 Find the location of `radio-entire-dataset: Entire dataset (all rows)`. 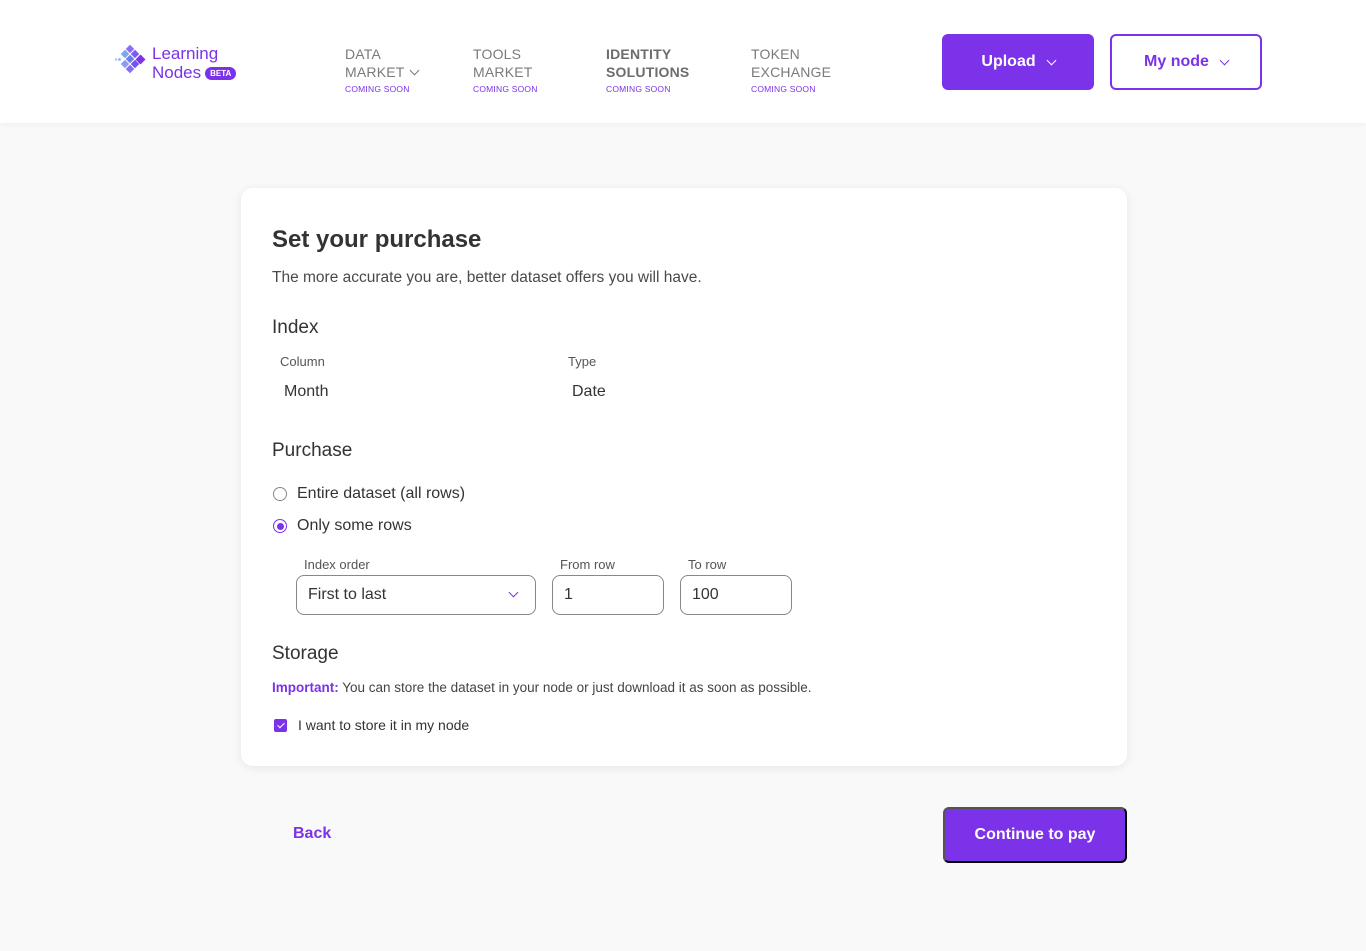

radio-entire-dataset: Entire dataset (all rows) is located at coordinates (369, 494).